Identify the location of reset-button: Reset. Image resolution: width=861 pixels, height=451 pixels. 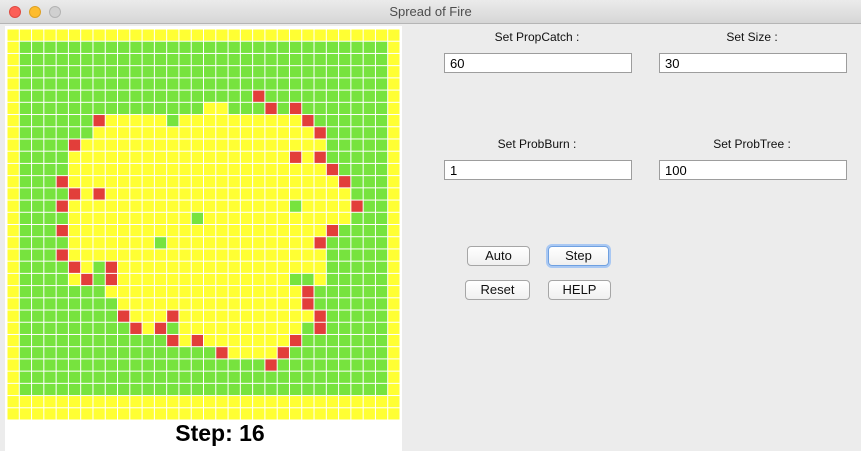
(497, 290).